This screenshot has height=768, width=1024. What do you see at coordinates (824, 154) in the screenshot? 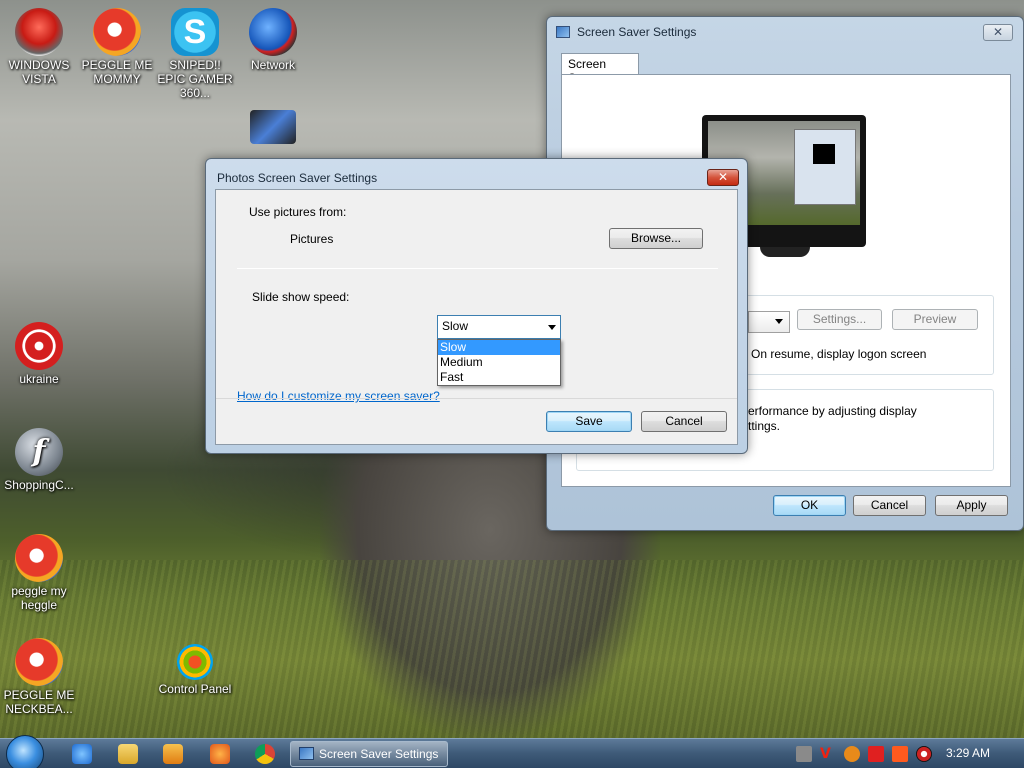
I see `preview-mini-screen` at bounding box center [824, 154].